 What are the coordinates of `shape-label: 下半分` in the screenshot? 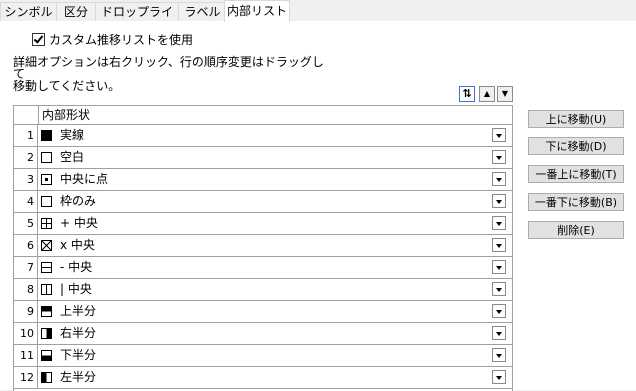 It's located at (78, 355).